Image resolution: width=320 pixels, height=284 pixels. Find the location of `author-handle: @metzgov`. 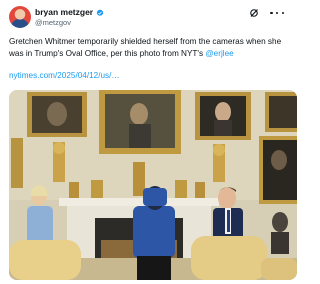

author-handle: @metzgov is located at coordinates (53, 23).